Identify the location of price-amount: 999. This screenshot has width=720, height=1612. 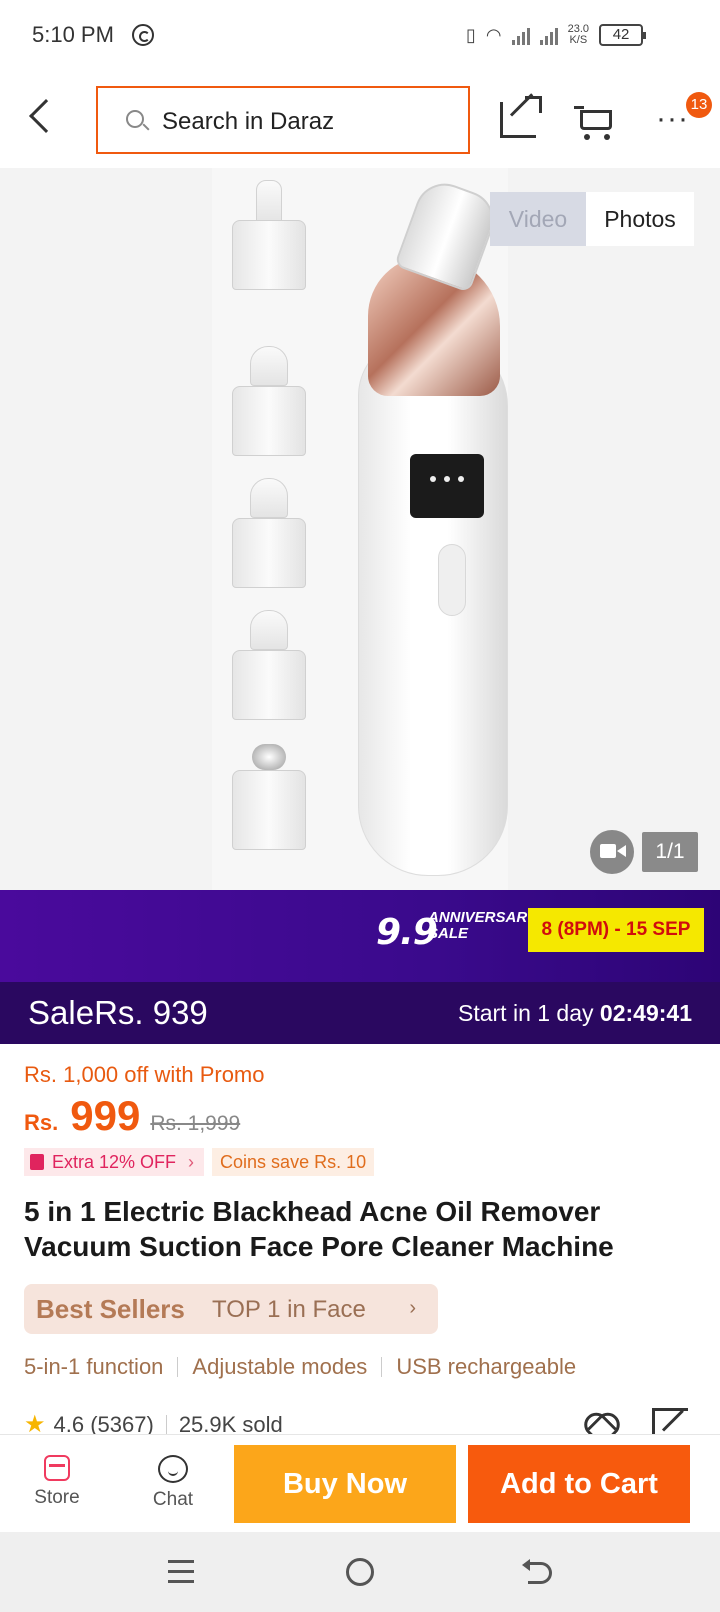
(105, 1115).